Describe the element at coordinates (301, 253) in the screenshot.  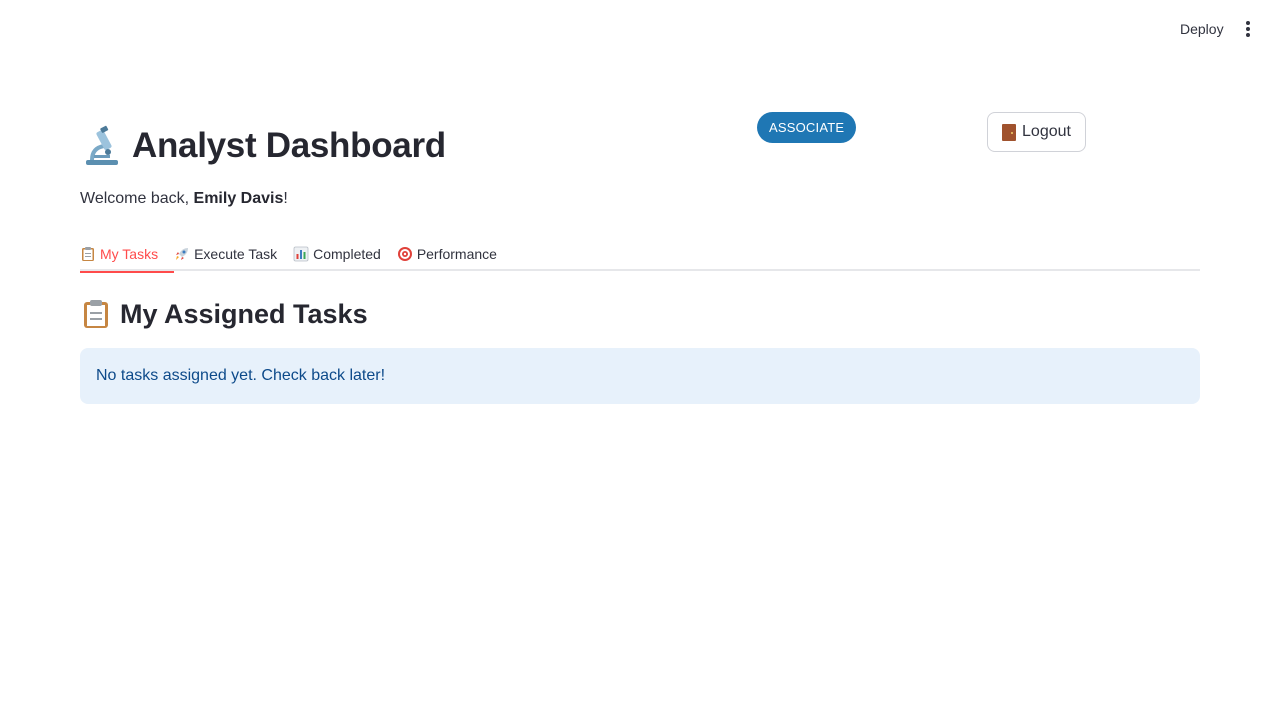
I see `bar-chart-icon` at that location.